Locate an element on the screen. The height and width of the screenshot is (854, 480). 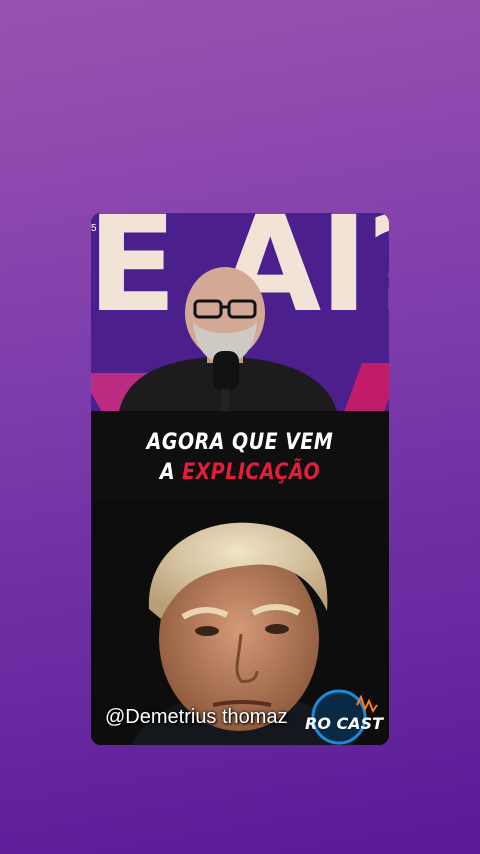
caption-banner: AGORA QUE VEM A EXPLICAÇÃO is located at coordinates (240, 455).